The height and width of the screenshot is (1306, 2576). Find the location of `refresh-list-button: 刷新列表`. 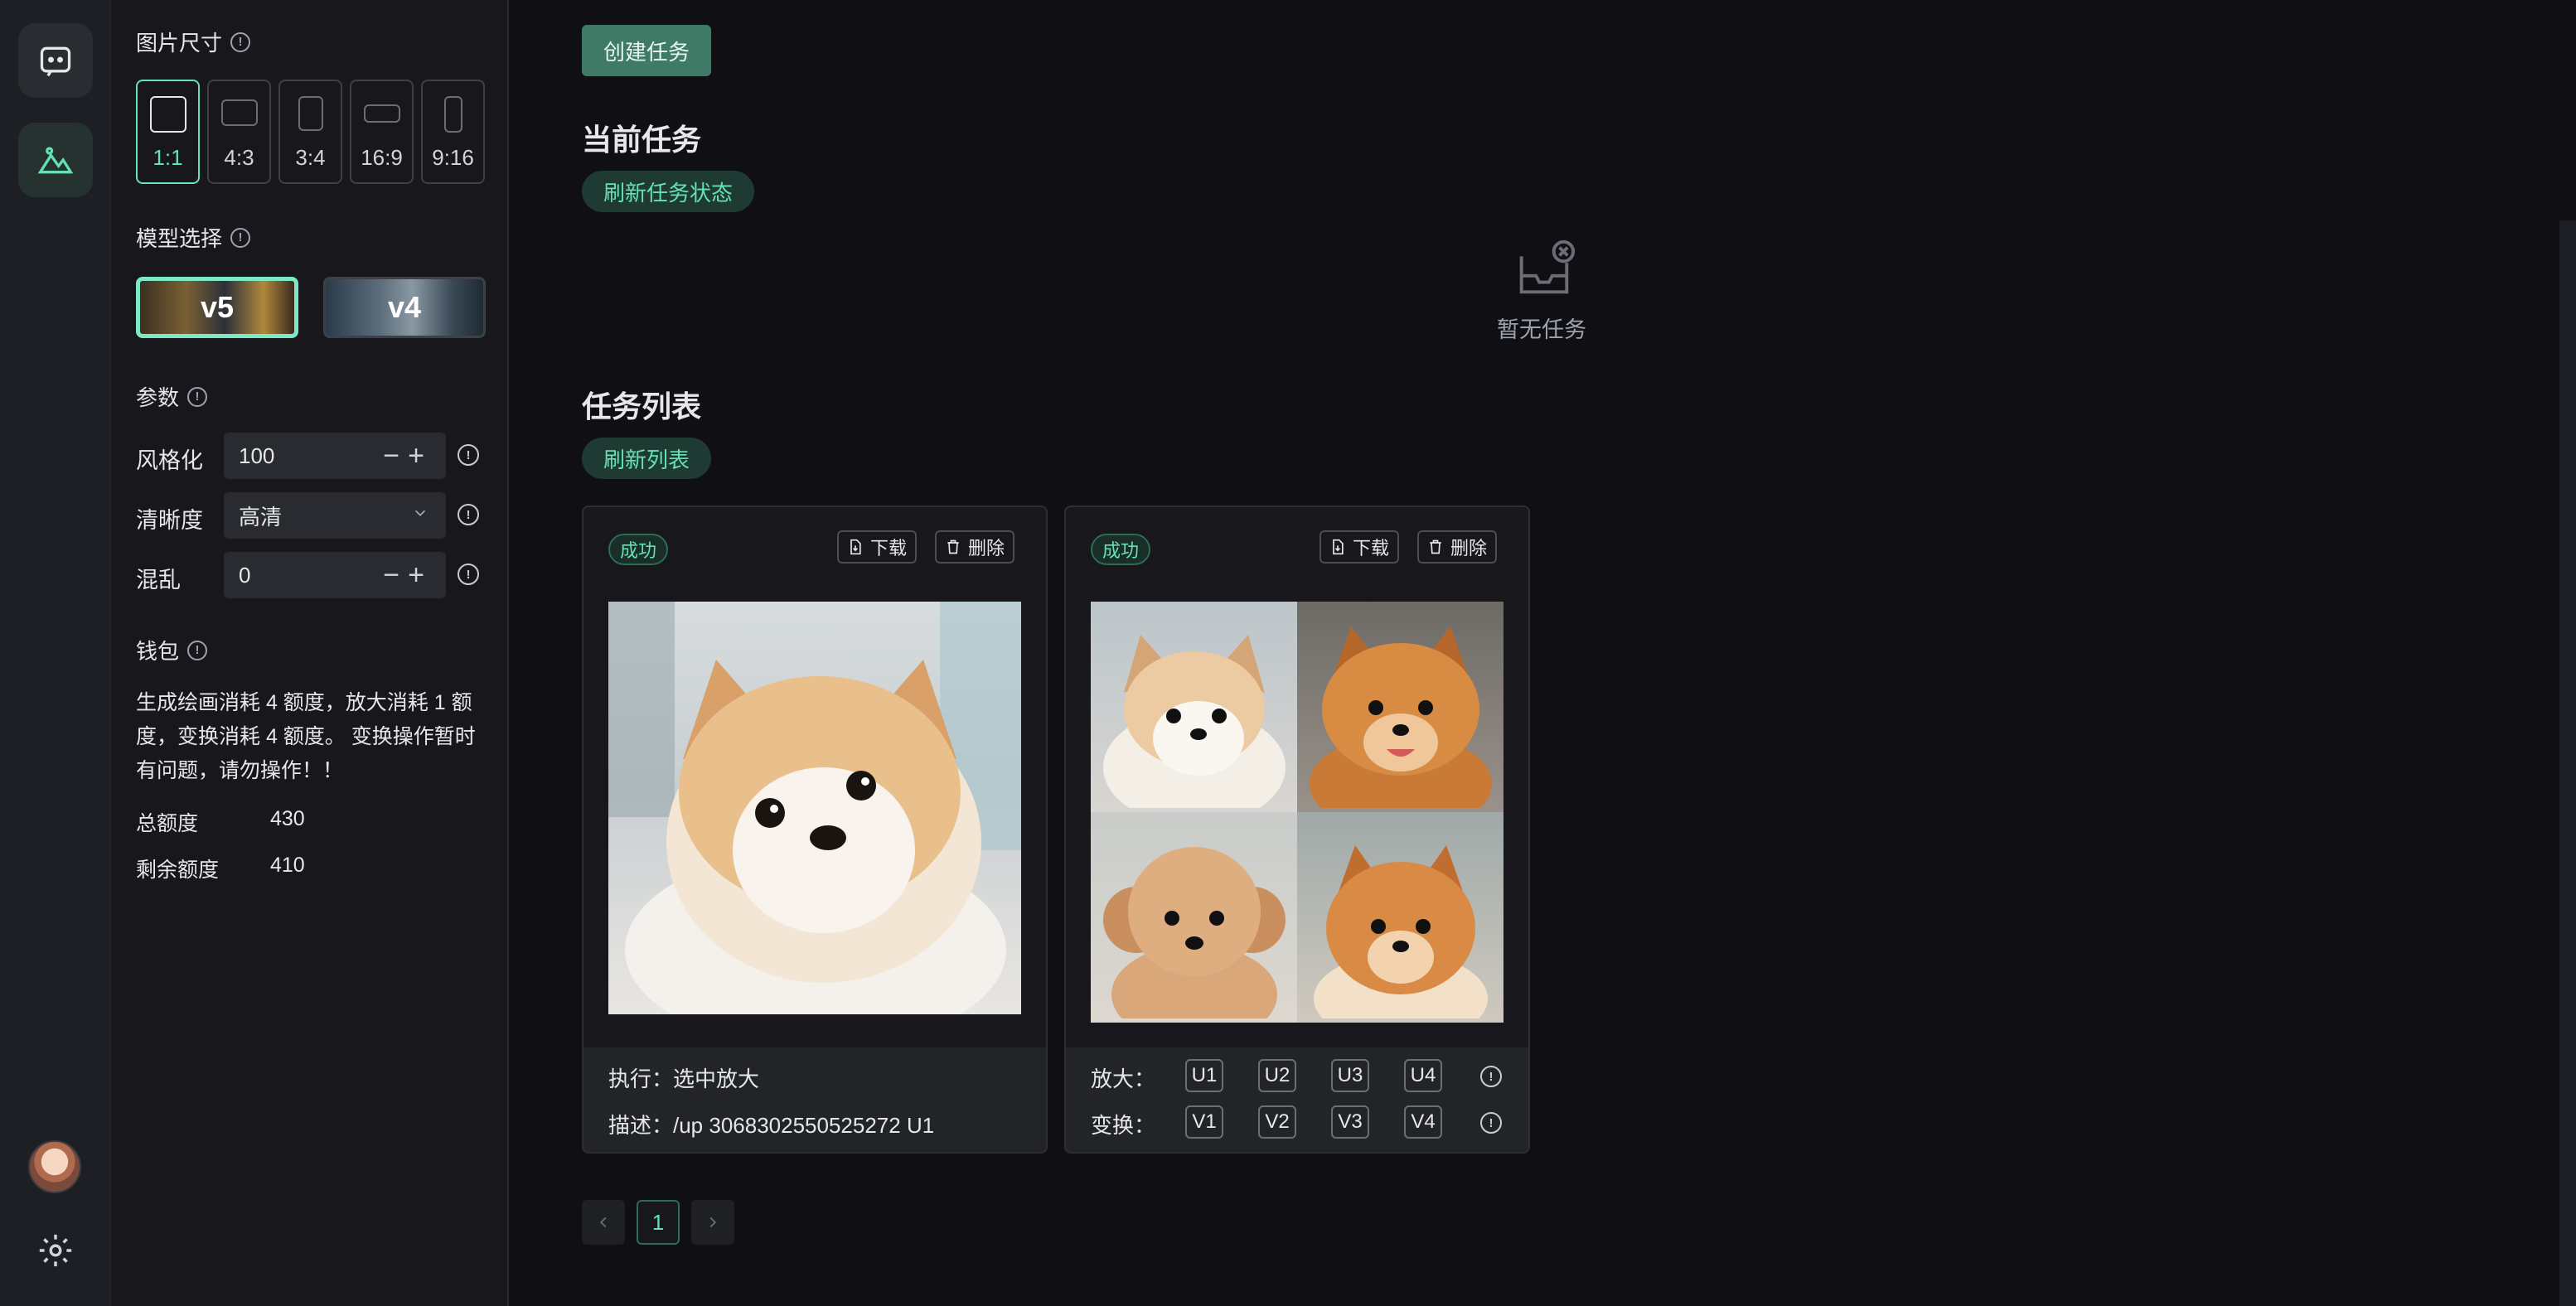

refresh-list-button: 刷新列表 is located at coordinates (647, 458).